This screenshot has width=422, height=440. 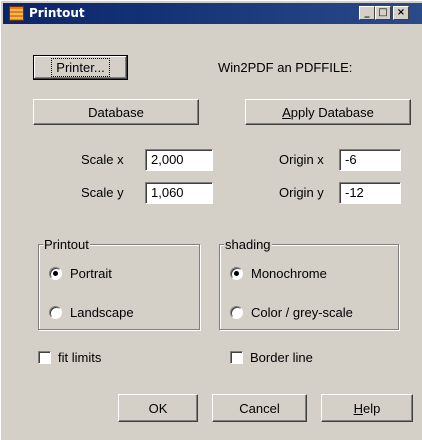 I want to click on database-button-label: Database, so click(x=116, y=112).